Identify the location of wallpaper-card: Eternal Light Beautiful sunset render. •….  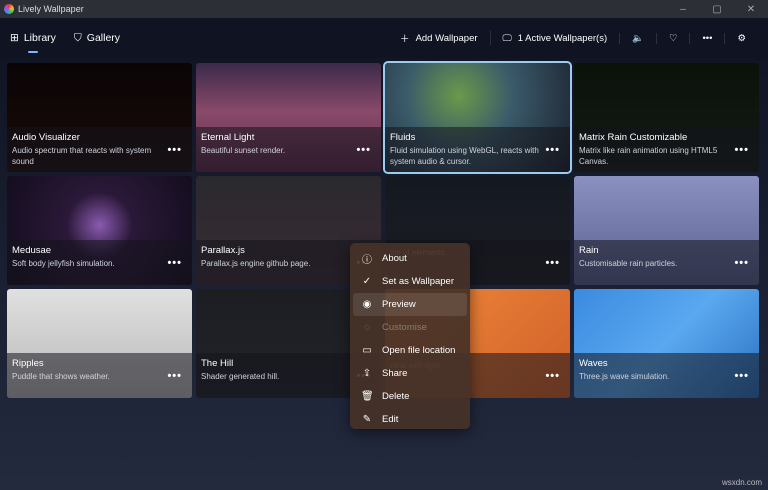
(288, 117).